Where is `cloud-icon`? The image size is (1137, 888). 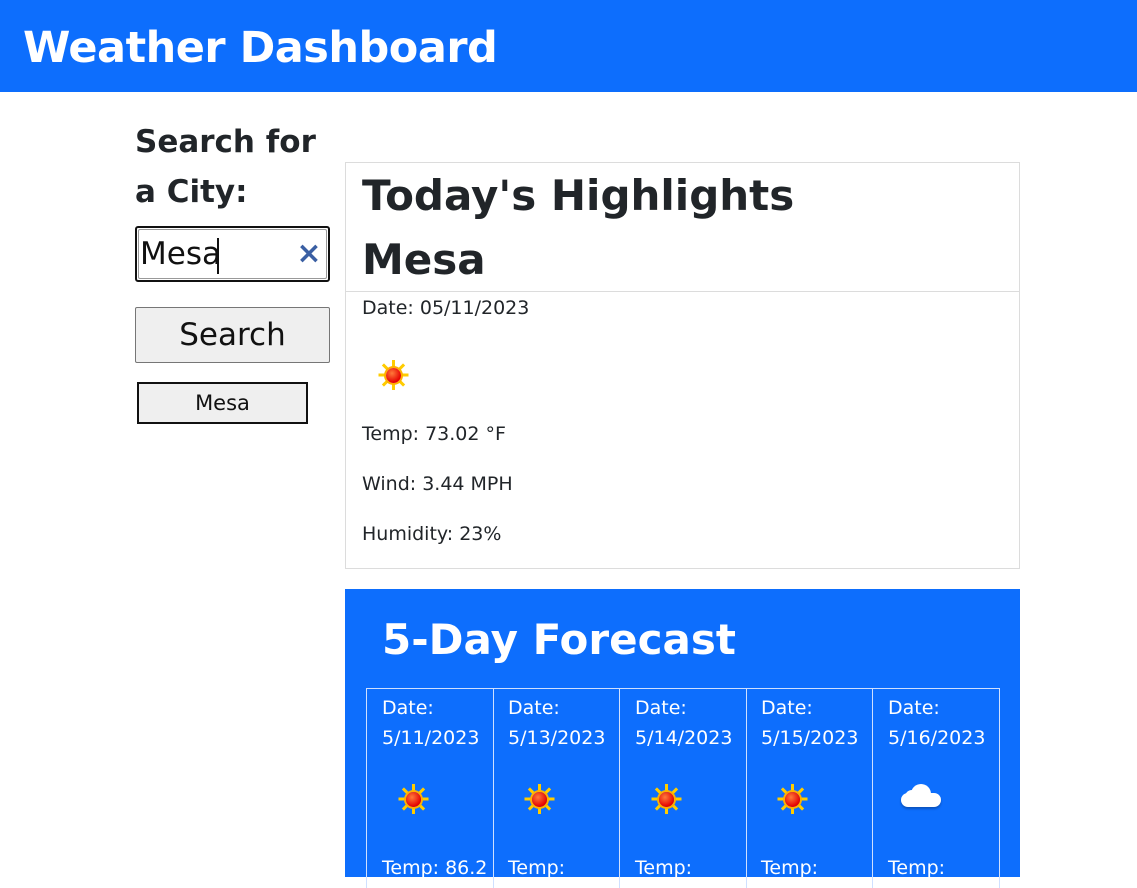
cloud-icon is located at coordinates (920, 796).